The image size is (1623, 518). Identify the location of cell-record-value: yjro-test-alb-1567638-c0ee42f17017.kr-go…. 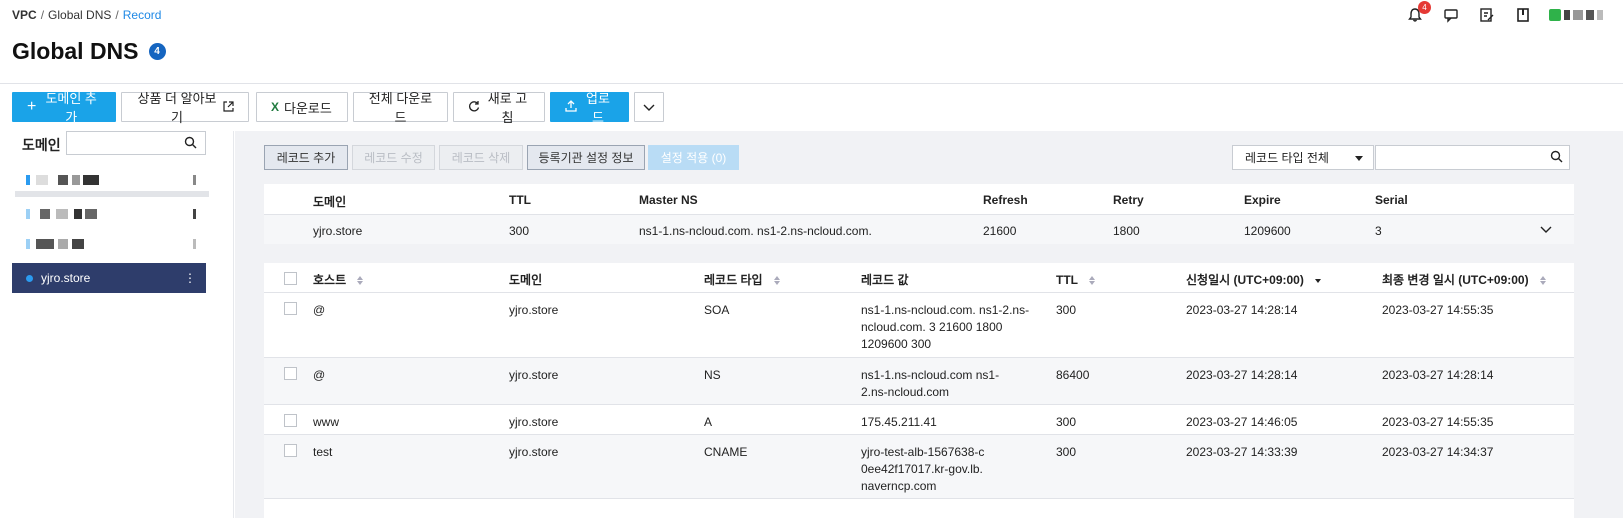
(923, 469).